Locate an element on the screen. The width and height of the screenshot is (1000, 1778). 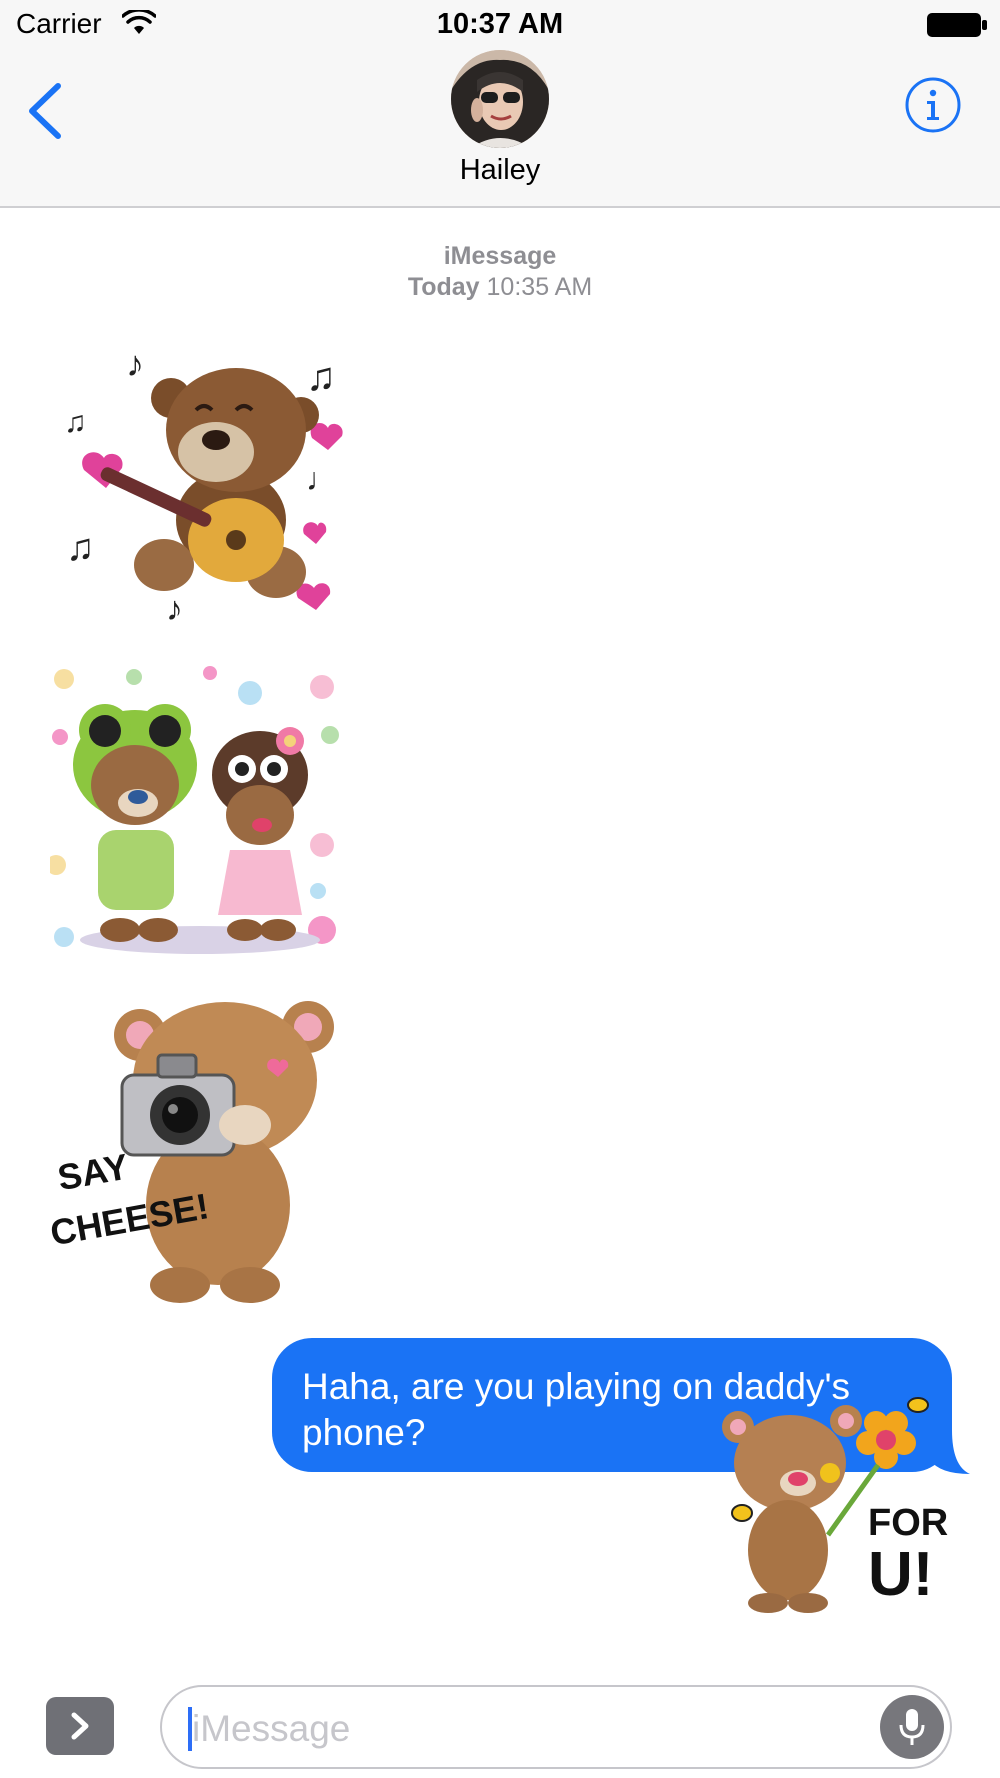
status-bar: Carrier 10:37 AM is located at coordinates (500, 24).